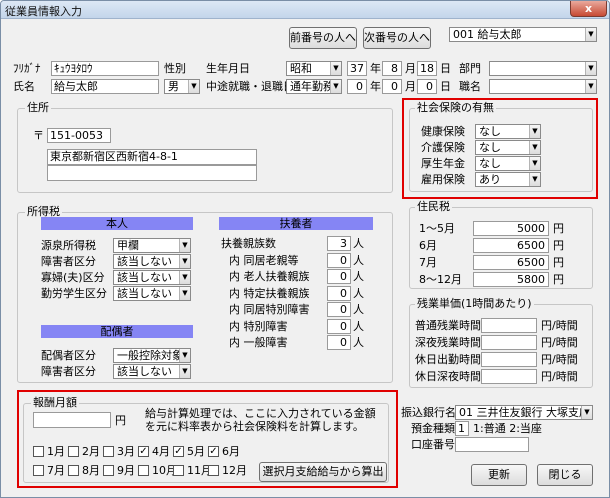 The width and height of the screenshot is (610, 498). I want to click on spouse-select: 一般控除対象 ▼, so click(152, 355).